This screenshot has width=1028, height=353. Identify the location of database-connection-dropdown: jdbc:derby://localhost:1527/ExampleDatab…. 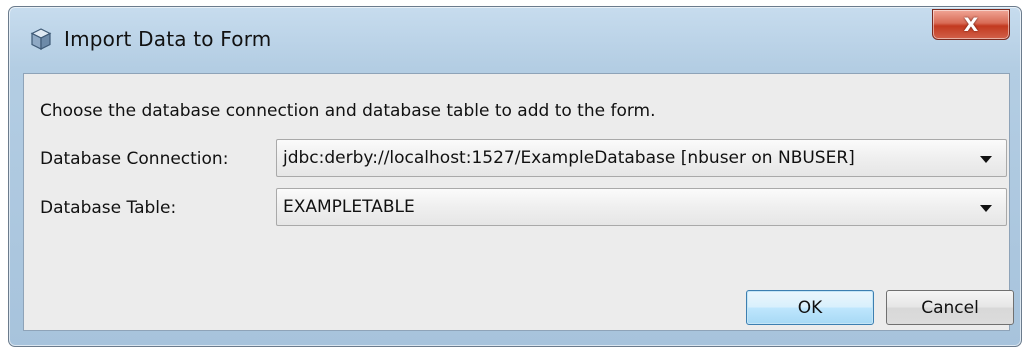
(641, 158).